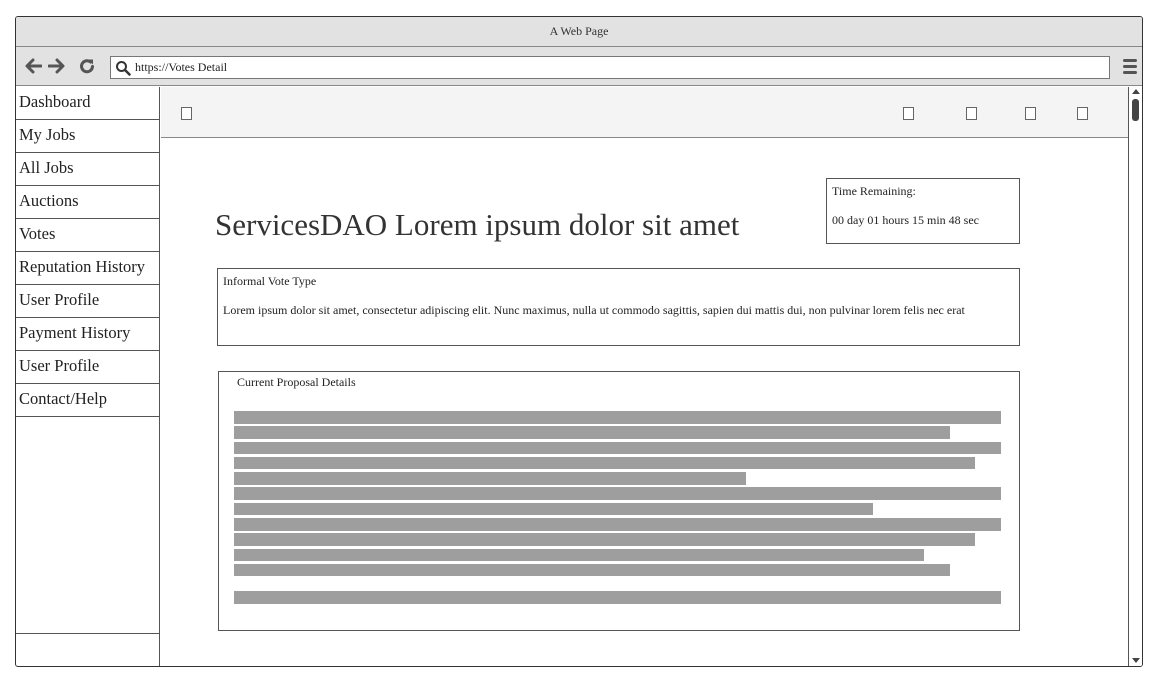 The image size is (1165, 673). What do you see at coordinates (644, 112) in the screenshot?
I see `top-header-bar` at bounding box center [644, 112].